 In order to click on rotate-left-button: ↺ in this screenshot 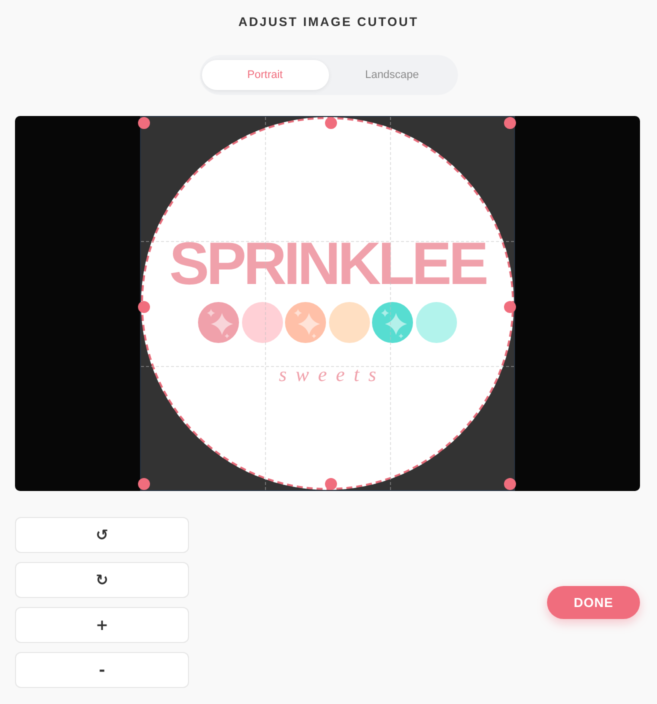, I will do `click(102, 535)`.